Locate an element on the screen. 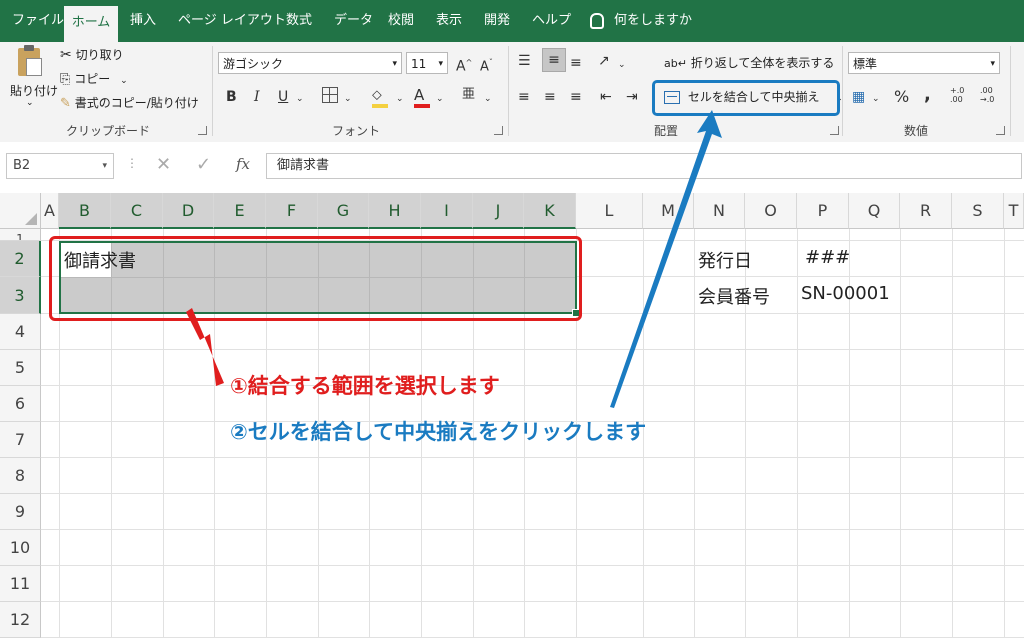 The image size is (1024, 638). step2-annotation: ②セルを結合して中央揃えをクリックします is located at coordinates (438, 432).